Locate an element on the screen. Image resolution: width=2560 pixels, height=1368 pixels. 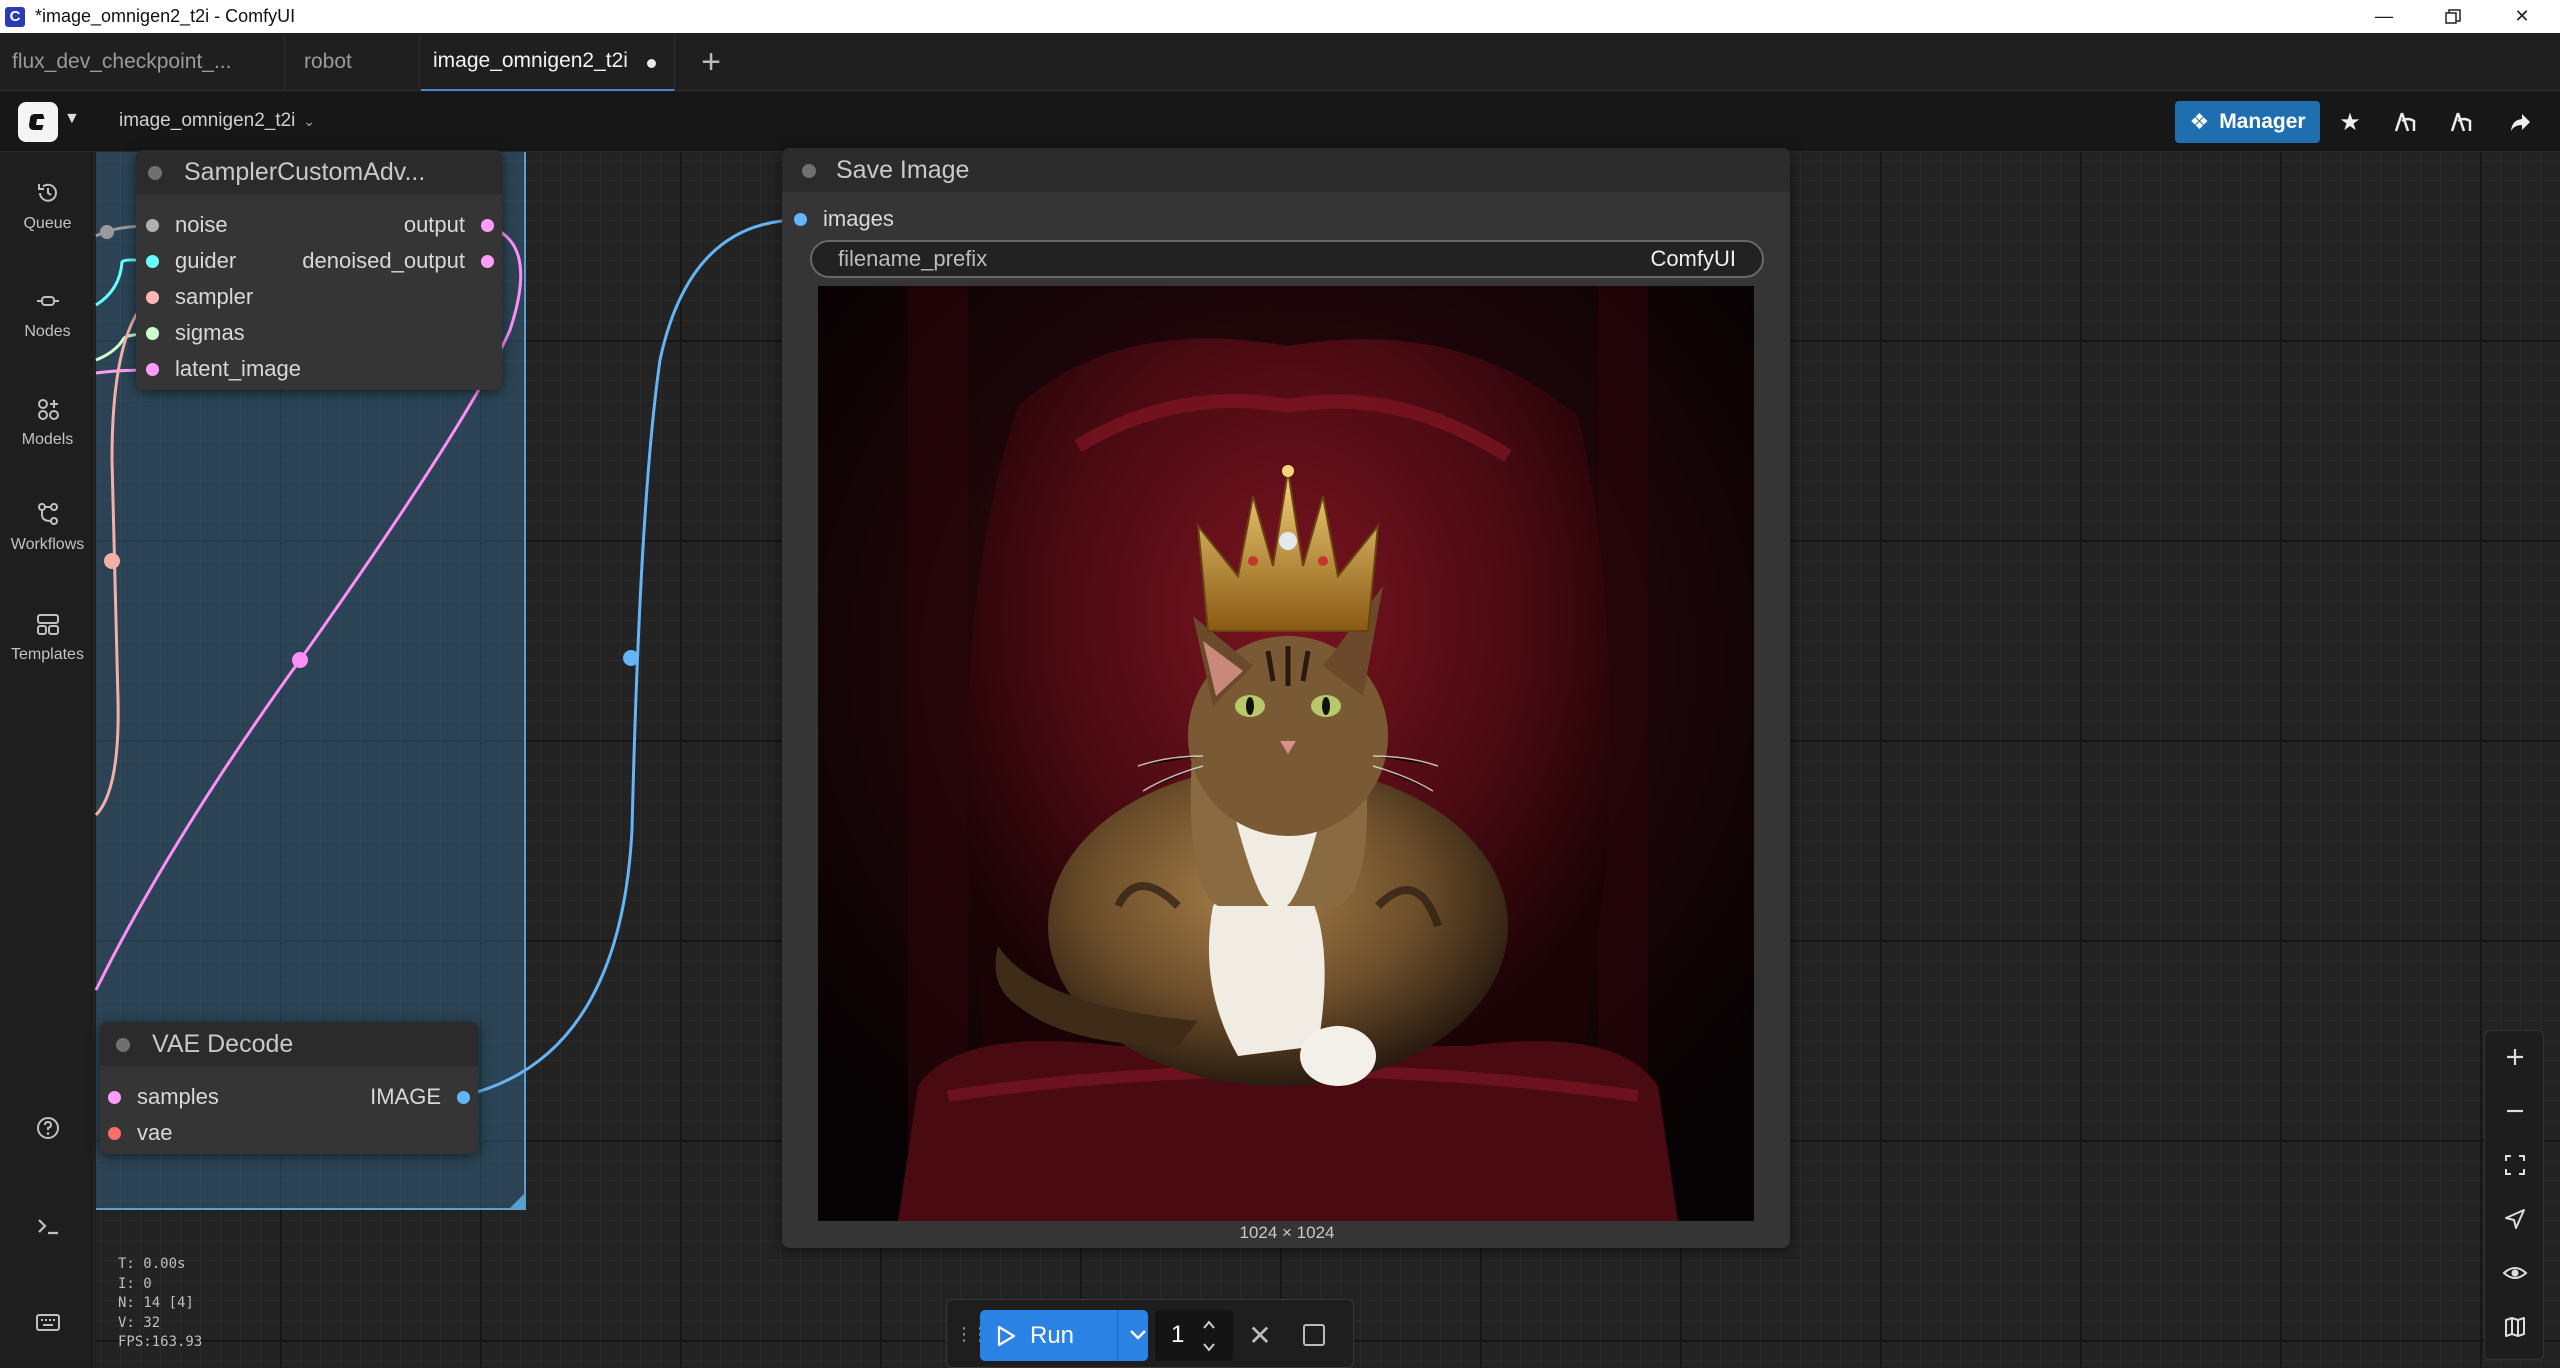
run-toolbar: ⋮⋮ Run 1 ✕ is located at coordinates (1150, 1333).